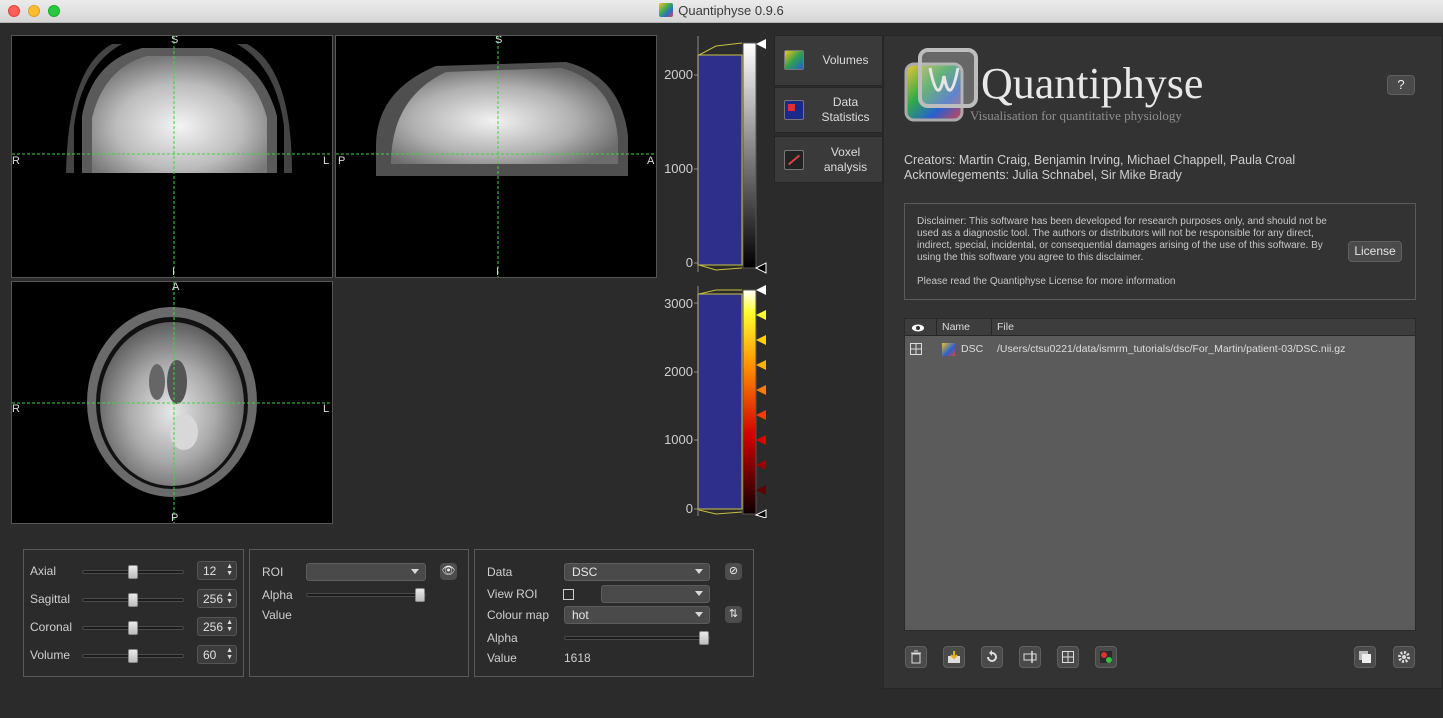  I want to click on axial-slice-image, so click(172, 402).